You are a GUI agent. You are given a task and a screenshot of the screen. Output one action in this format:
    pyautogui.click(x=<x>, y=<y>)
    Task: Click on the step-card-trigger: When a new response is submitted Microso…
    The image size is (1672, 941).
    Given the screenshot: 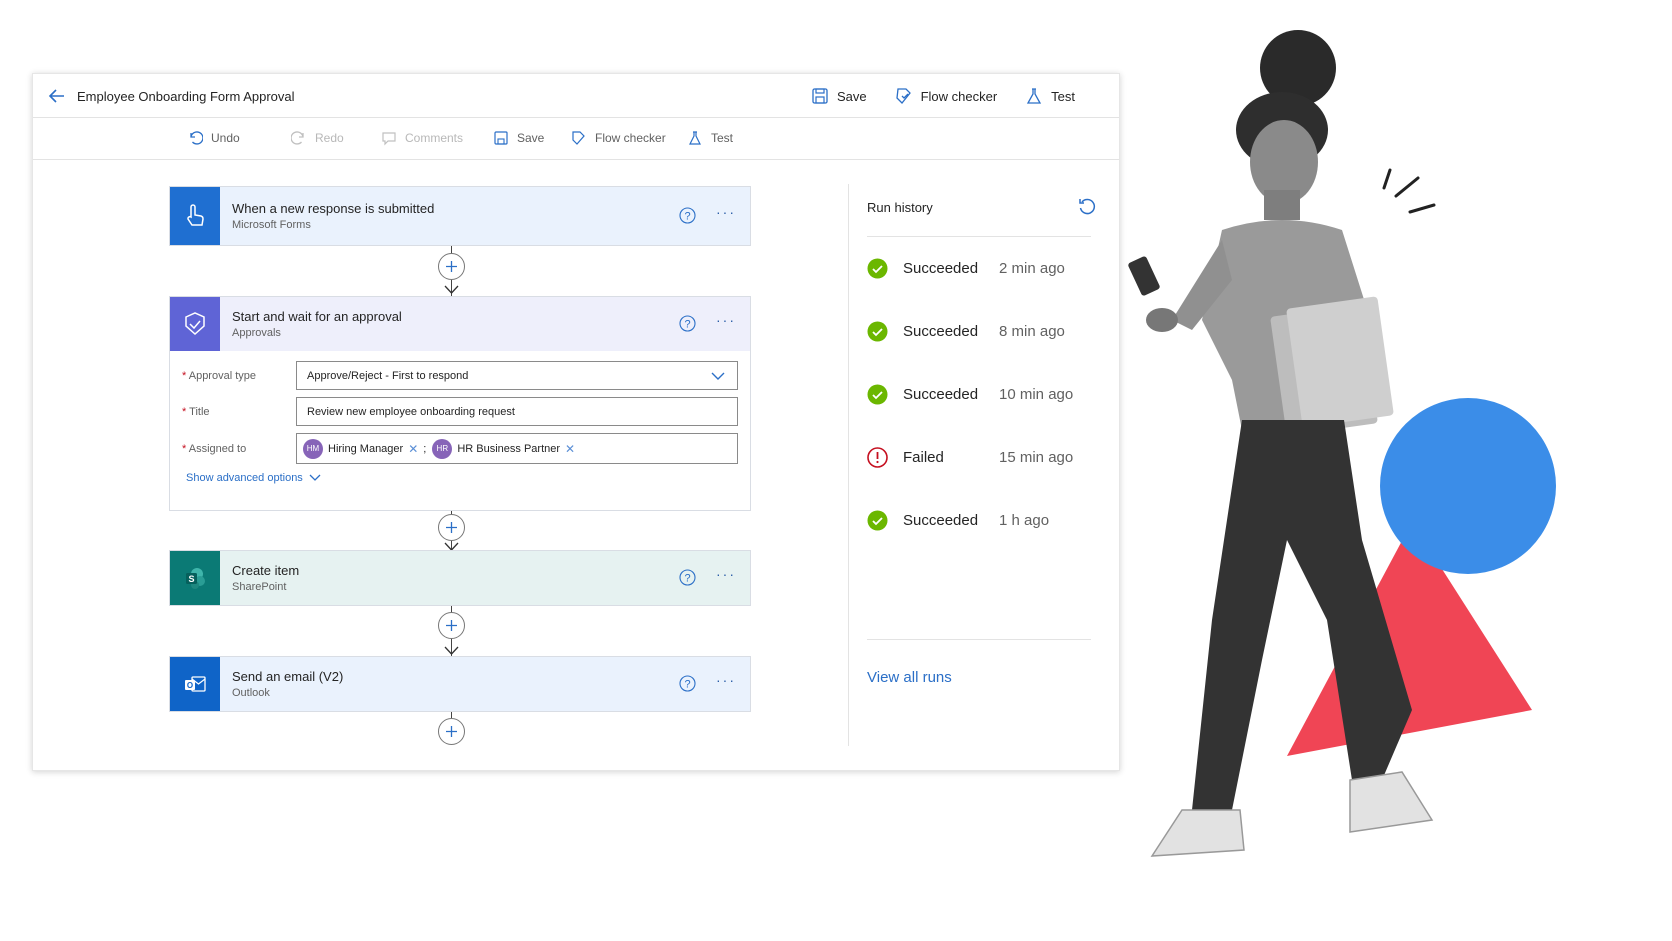 What is the action you would take?
    pyautogui.click(x=460, y=216)
    